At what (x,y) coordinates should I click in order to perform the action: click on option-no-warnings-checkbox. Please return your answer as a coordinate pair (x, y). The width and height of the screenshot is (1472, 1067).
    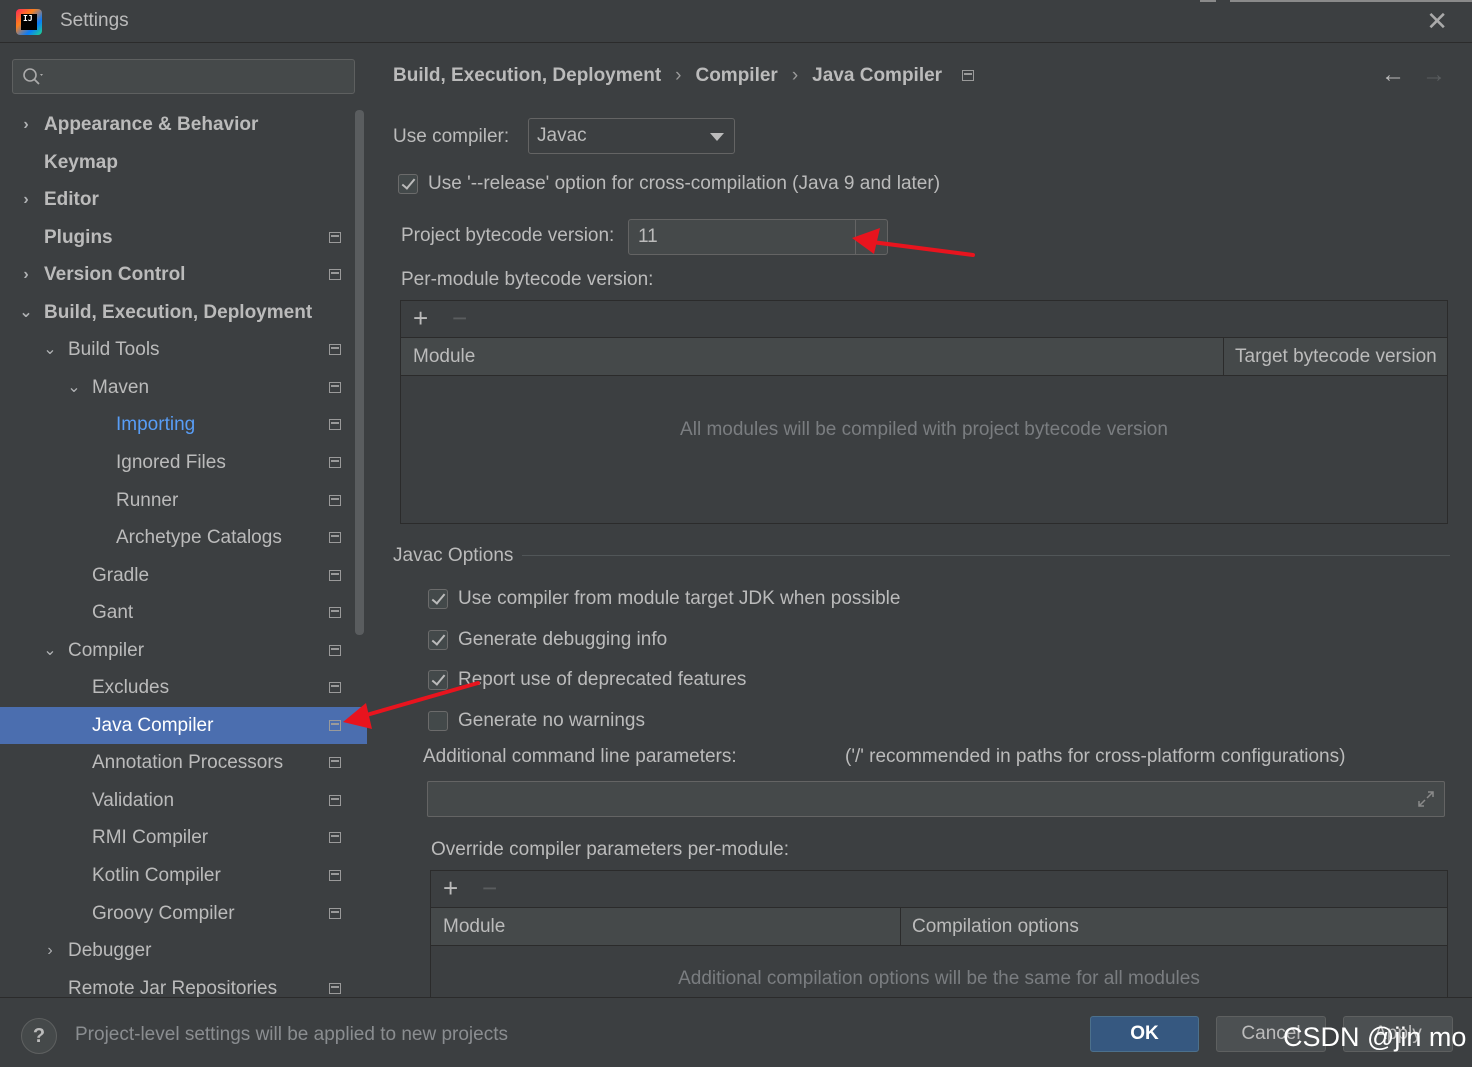
    Looking at the image, I should click on (438, 721).